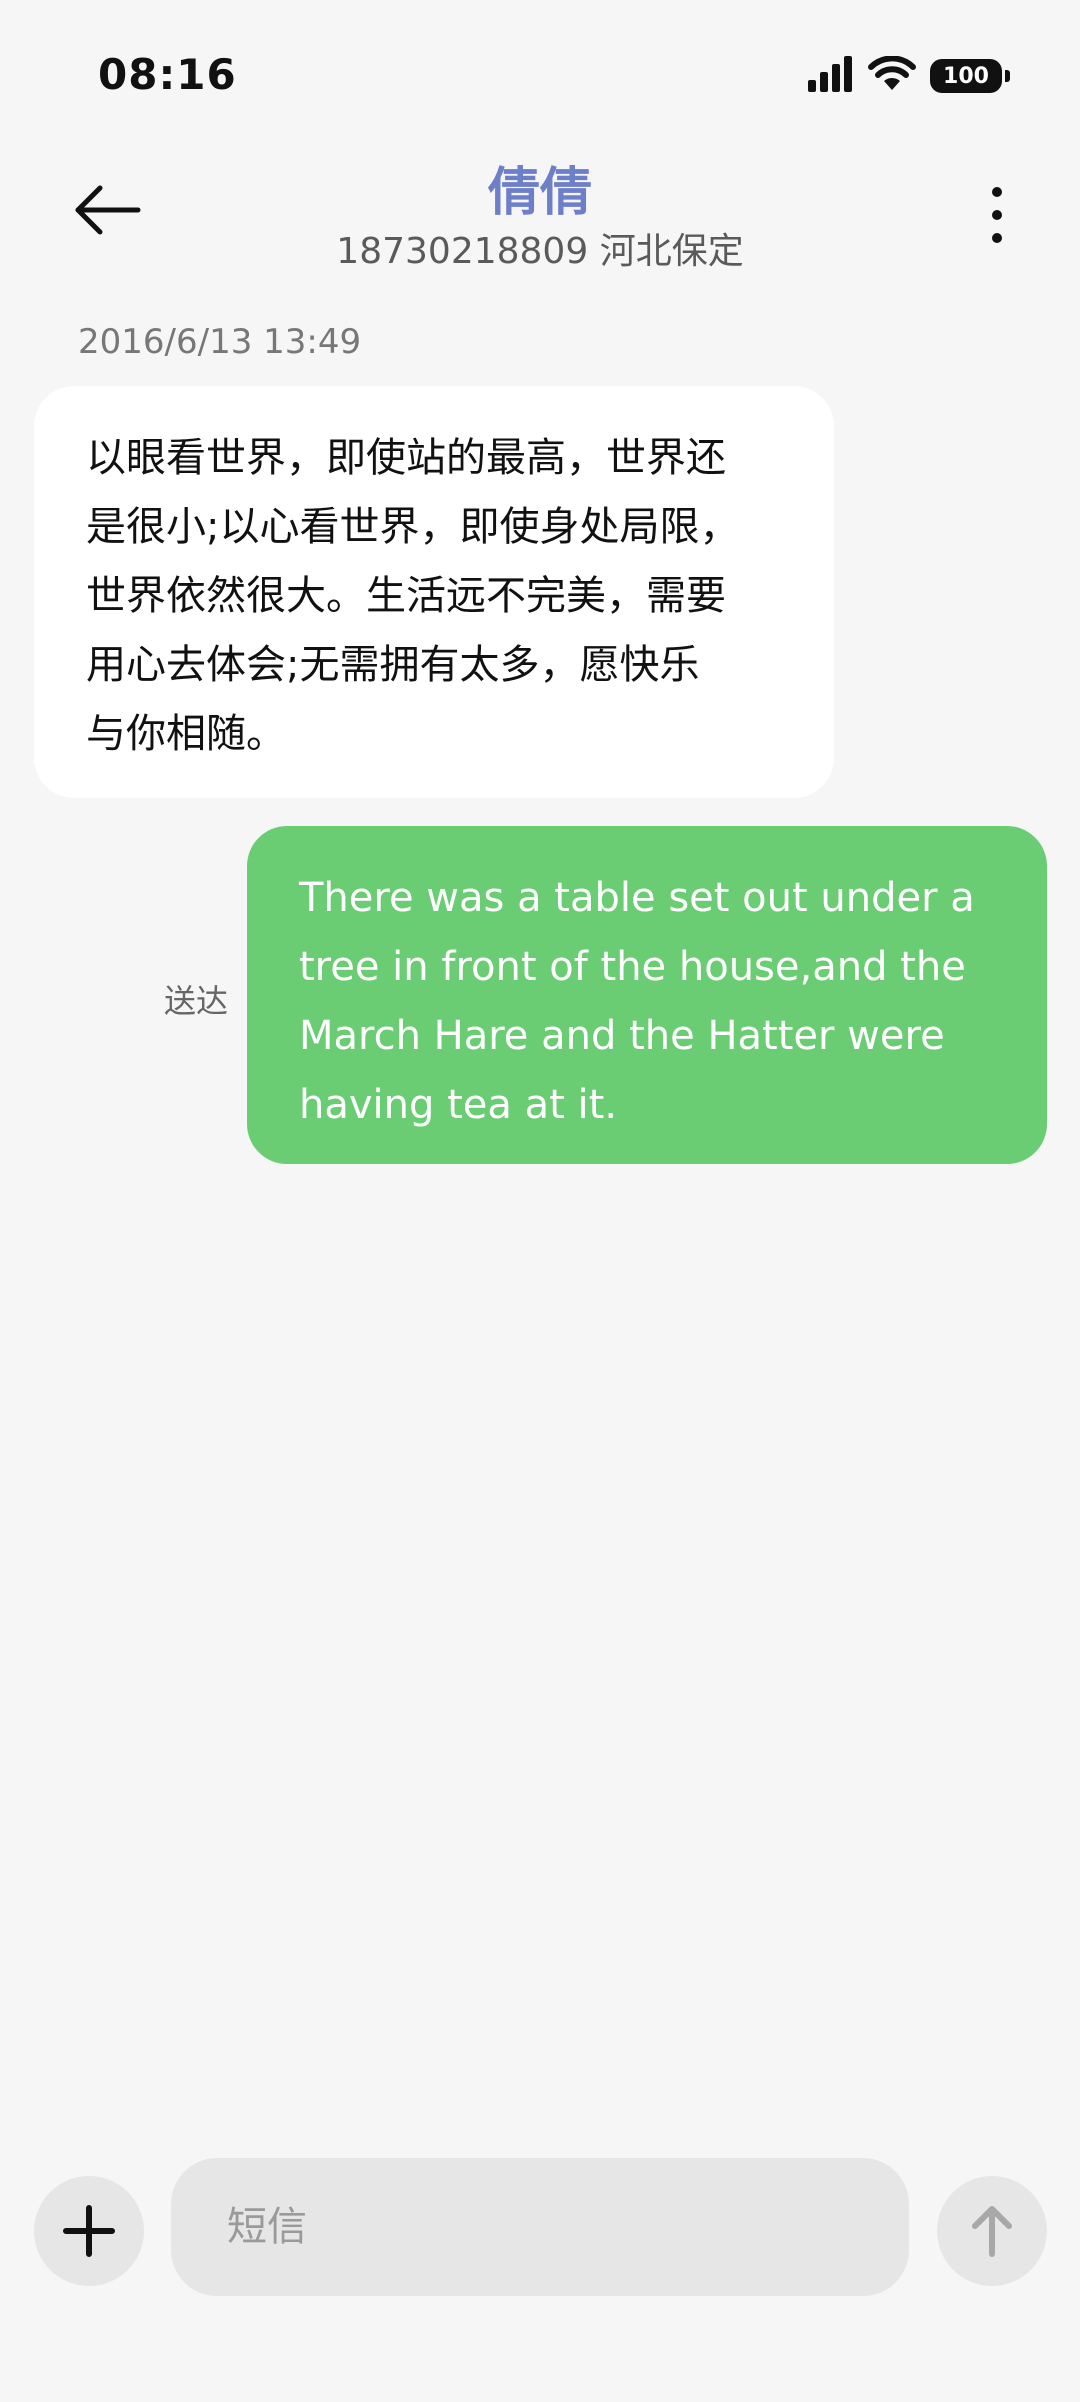  What do you see at coordinates (196, 1001) in the screenshot?
I see `delivery-status: 送达` at bounding box center [196, 1001].